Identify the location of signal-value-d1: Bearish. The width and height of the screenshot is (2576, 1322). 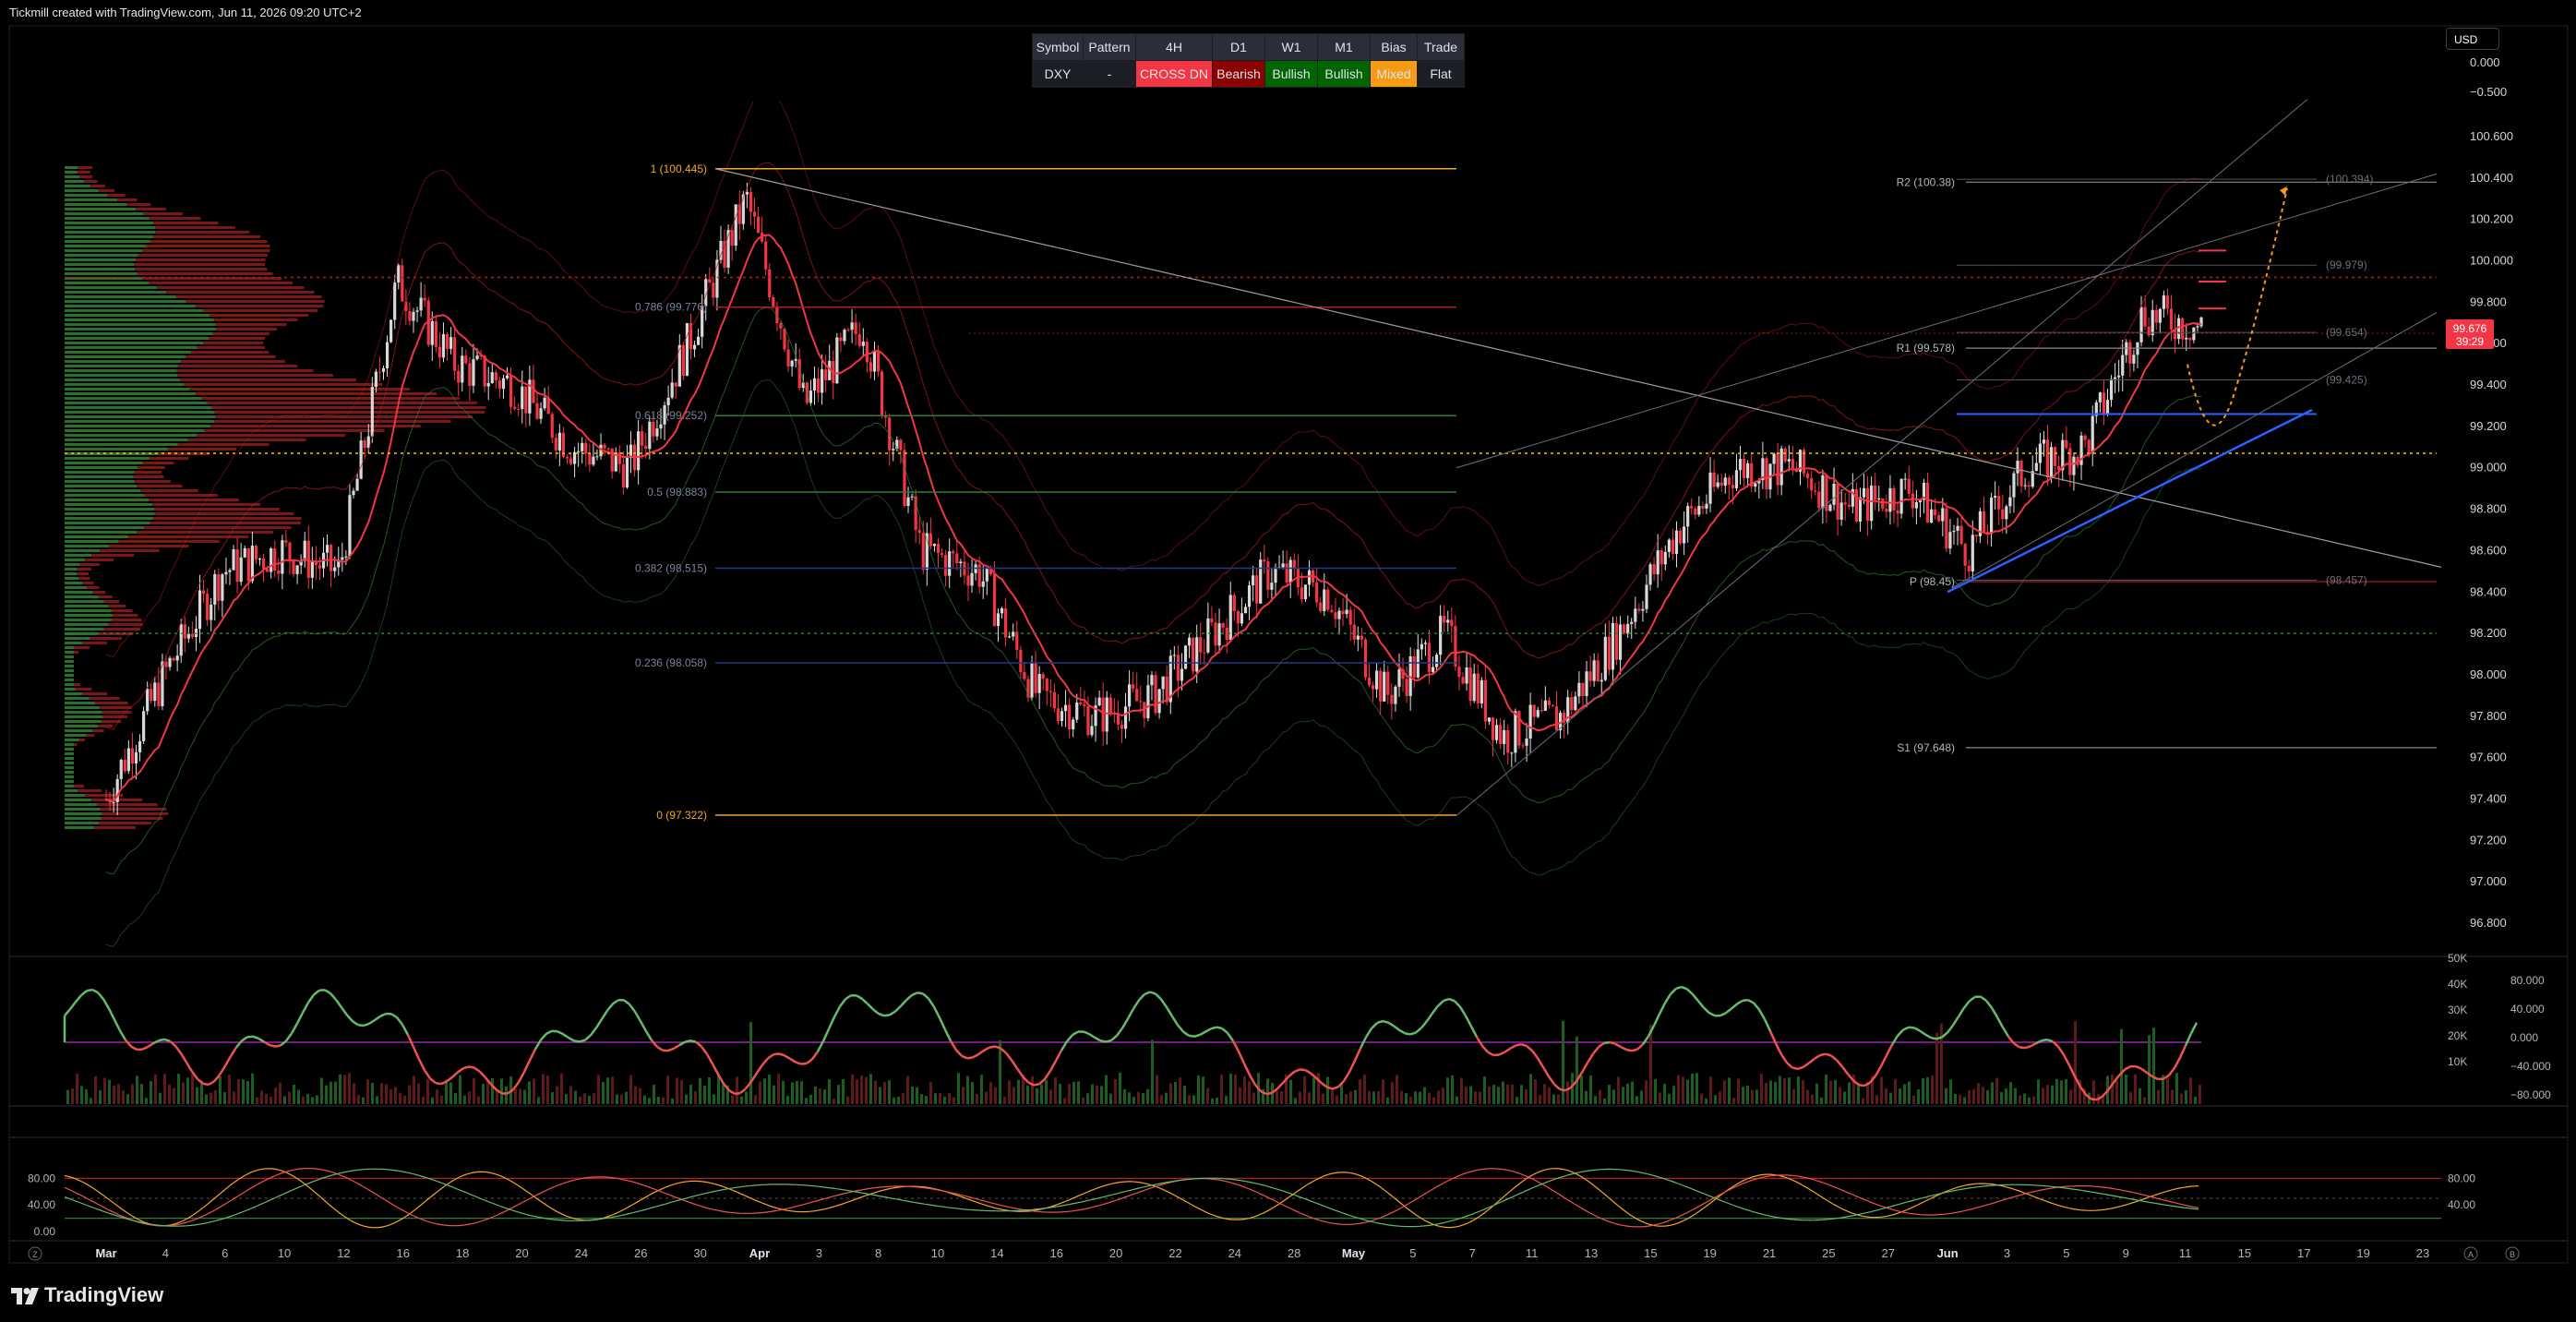
(1238, 74).